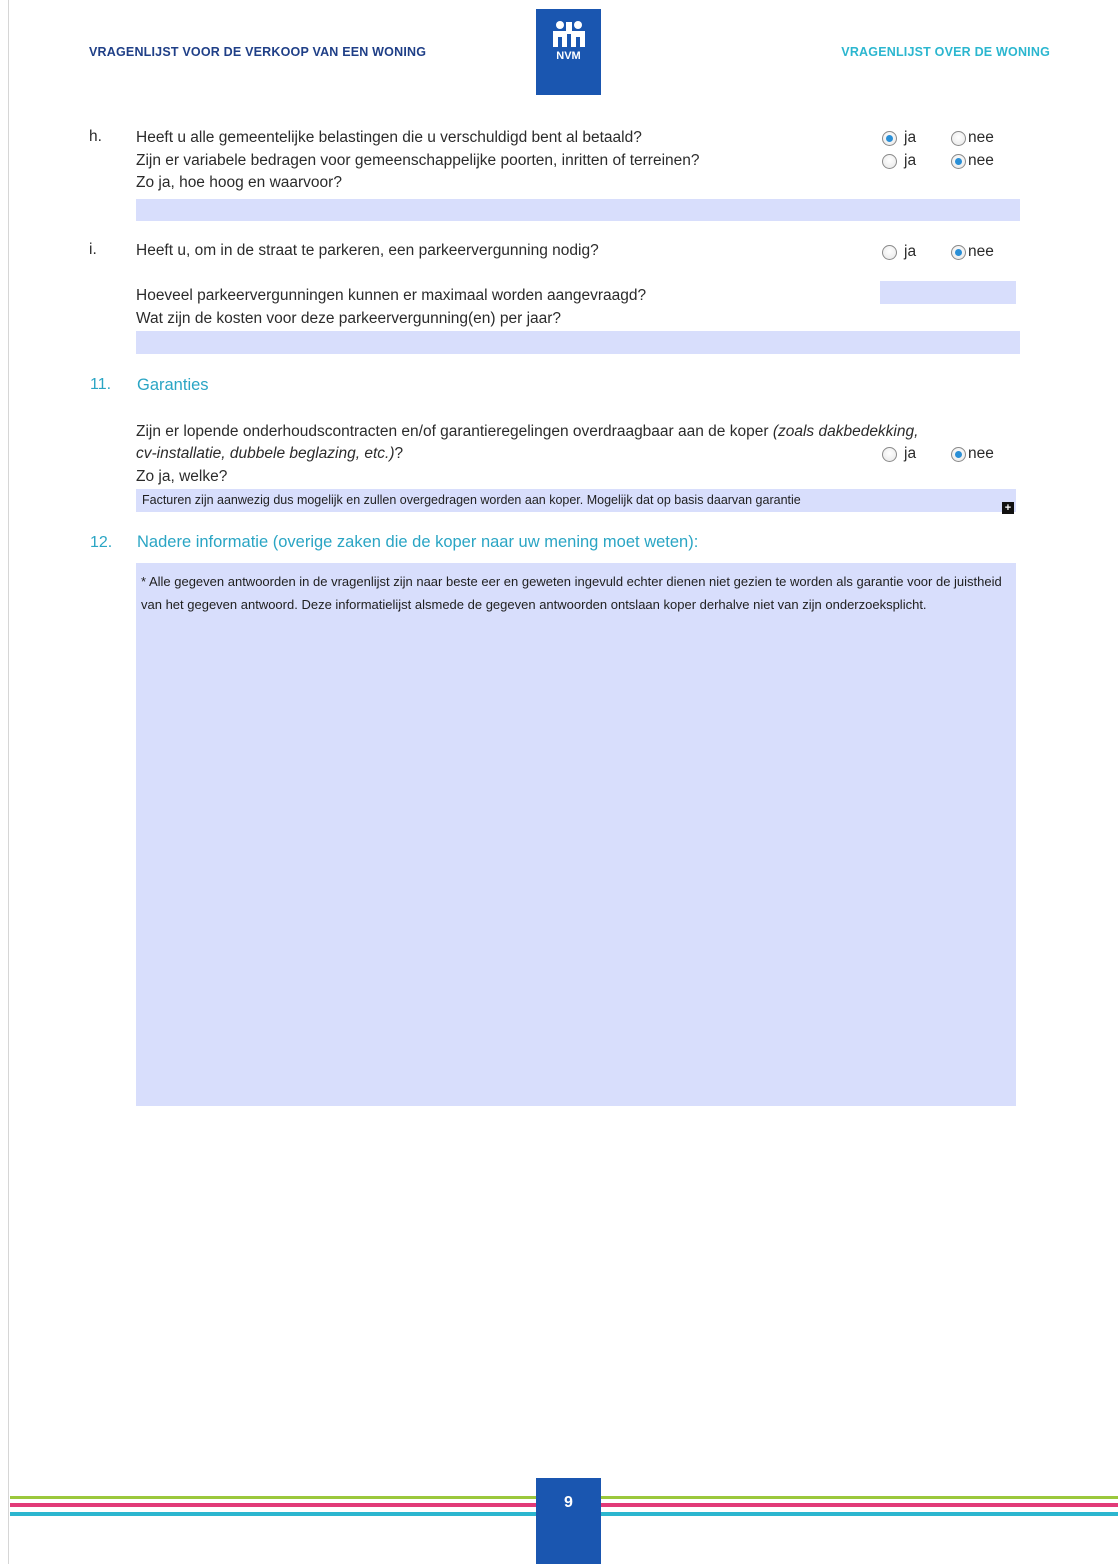 The height and width of the screenshot is (1564, 1118). What do you see at coordinates (182, 476) in the screenshot?
I see `question-11-followup: Zo ja, welke?` at bounding box center [182, 476].